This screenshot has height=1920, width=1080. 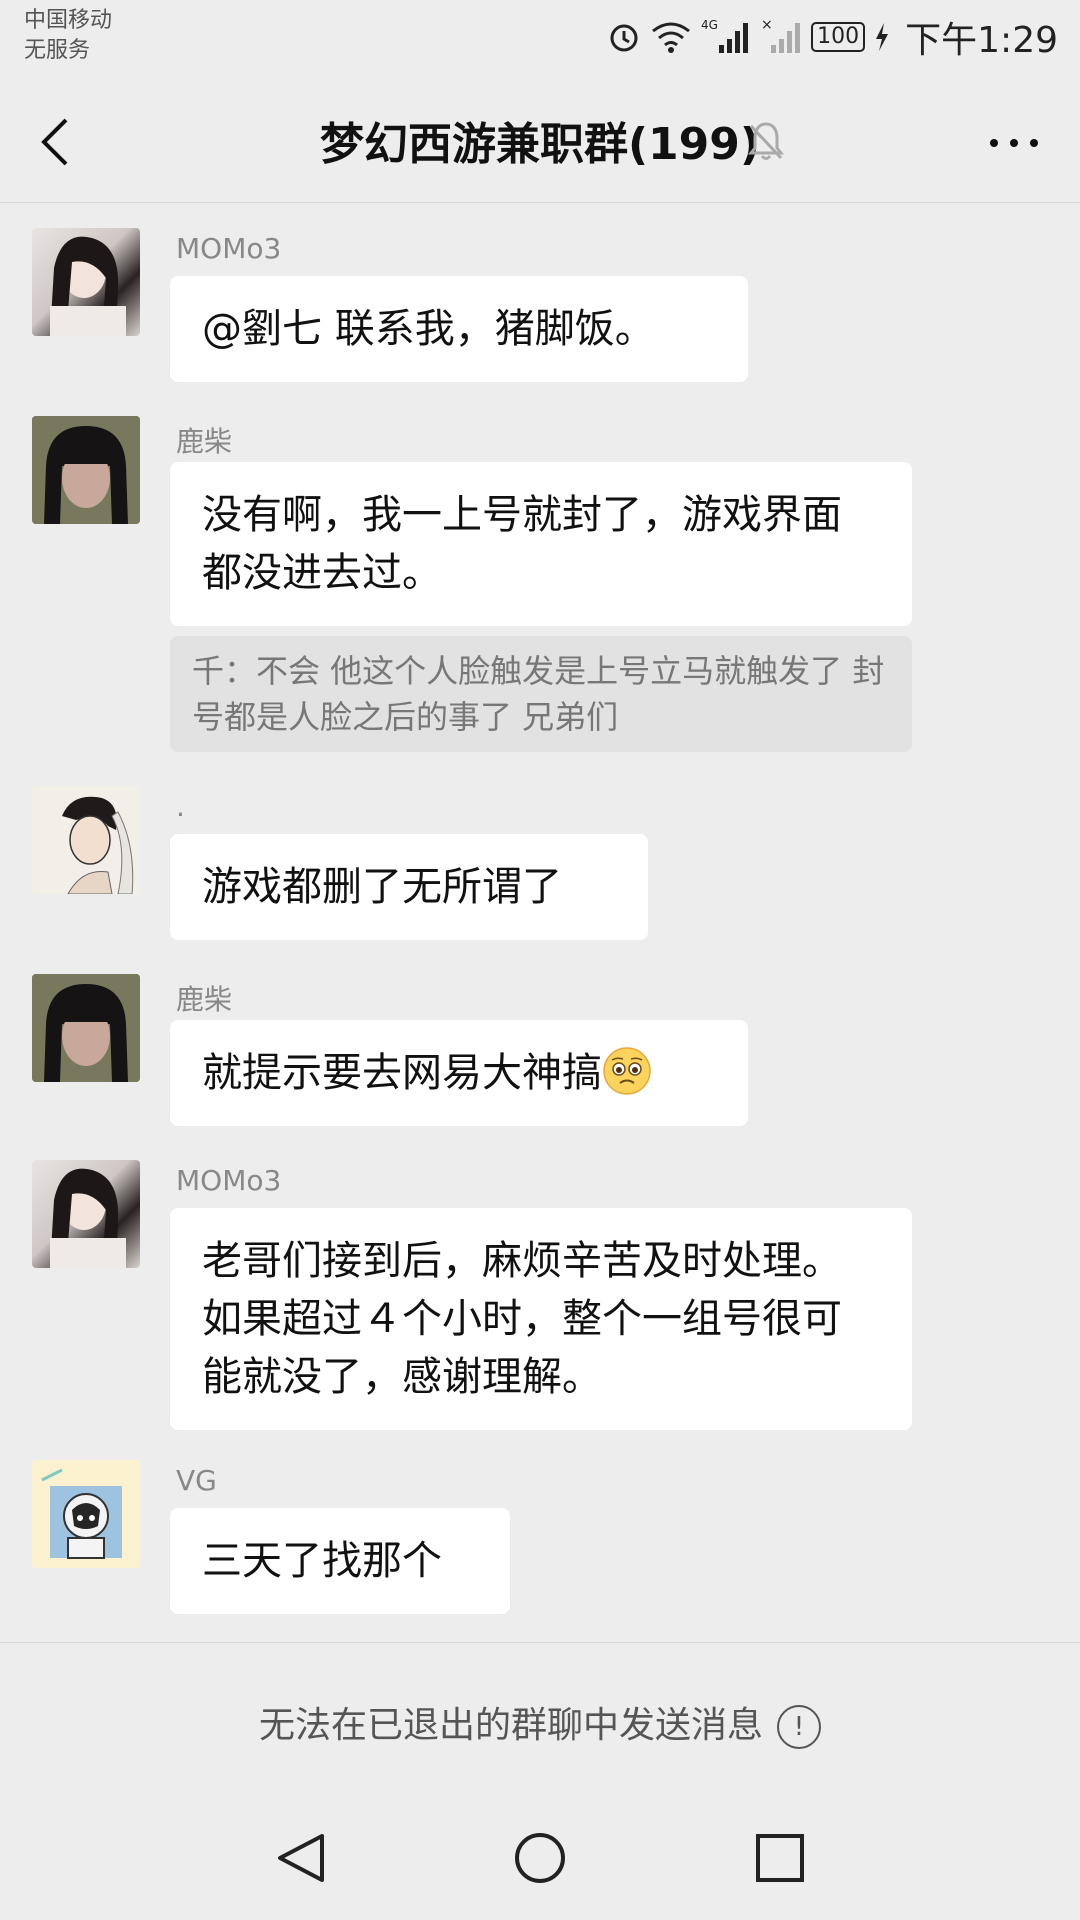 I want to click on message-text: 游戏都删了无所谓了, so click(x=382, y=887).